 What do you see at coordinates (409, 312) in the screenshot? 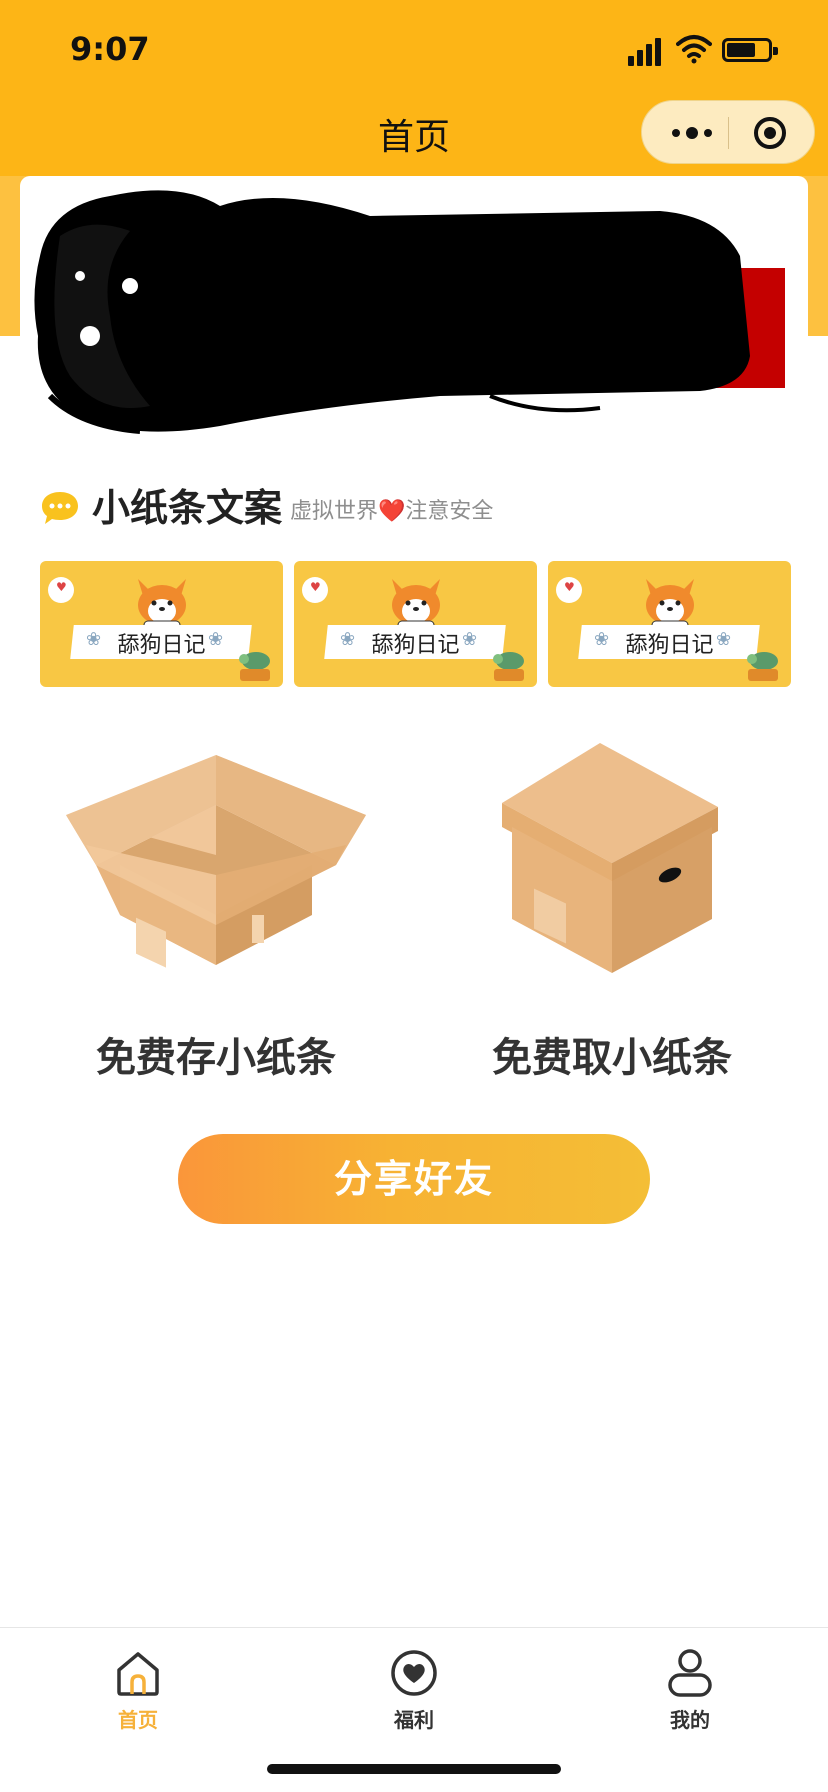
I see `ink-brush-banner` at bounding box center [409, 312].